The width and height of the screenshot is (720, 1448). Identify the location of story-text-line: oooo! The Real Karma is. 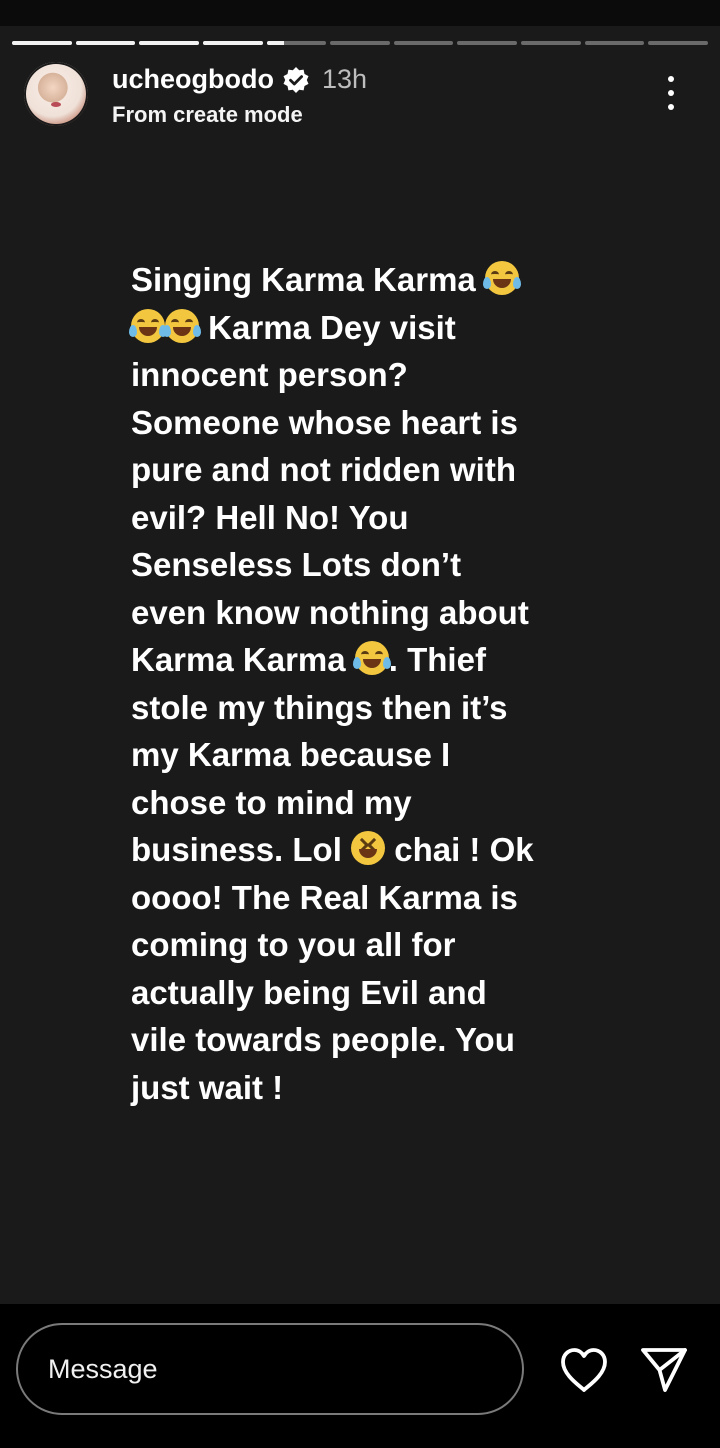
(351, 898).